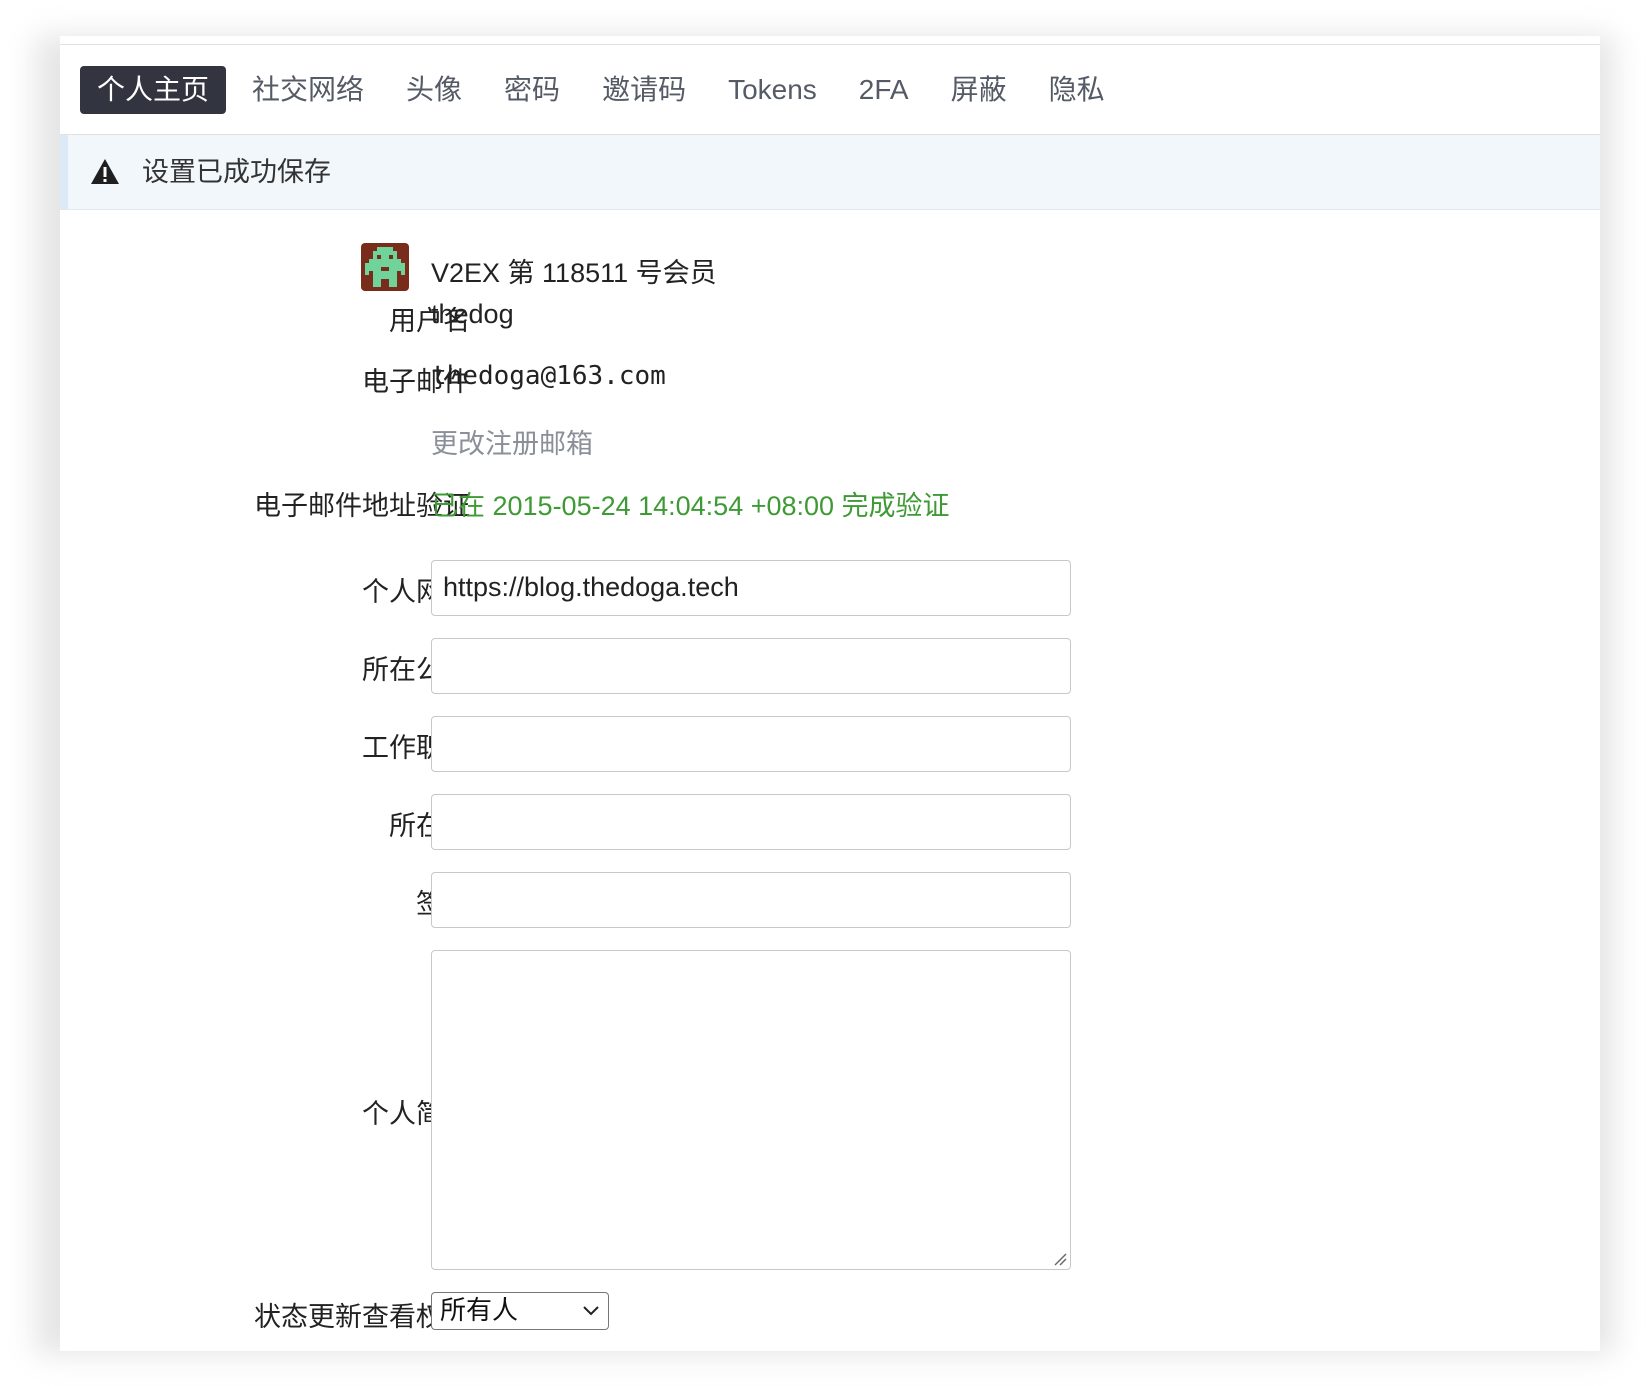 The image size is (1650, 1386). Describe the element at coordinates (1060, 1259) in the screenshot. I see `resize-handle-icon` at that location.